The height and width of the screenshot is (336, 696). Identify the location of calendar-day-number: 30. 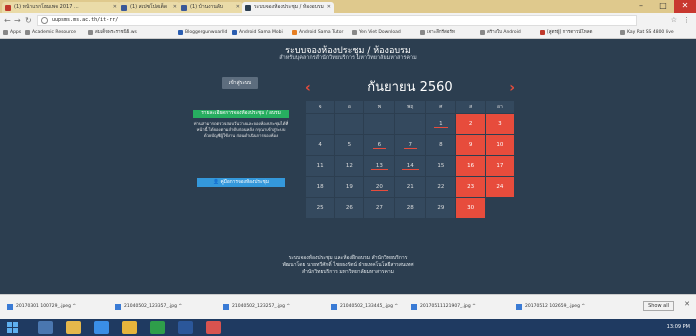
(471, 208).